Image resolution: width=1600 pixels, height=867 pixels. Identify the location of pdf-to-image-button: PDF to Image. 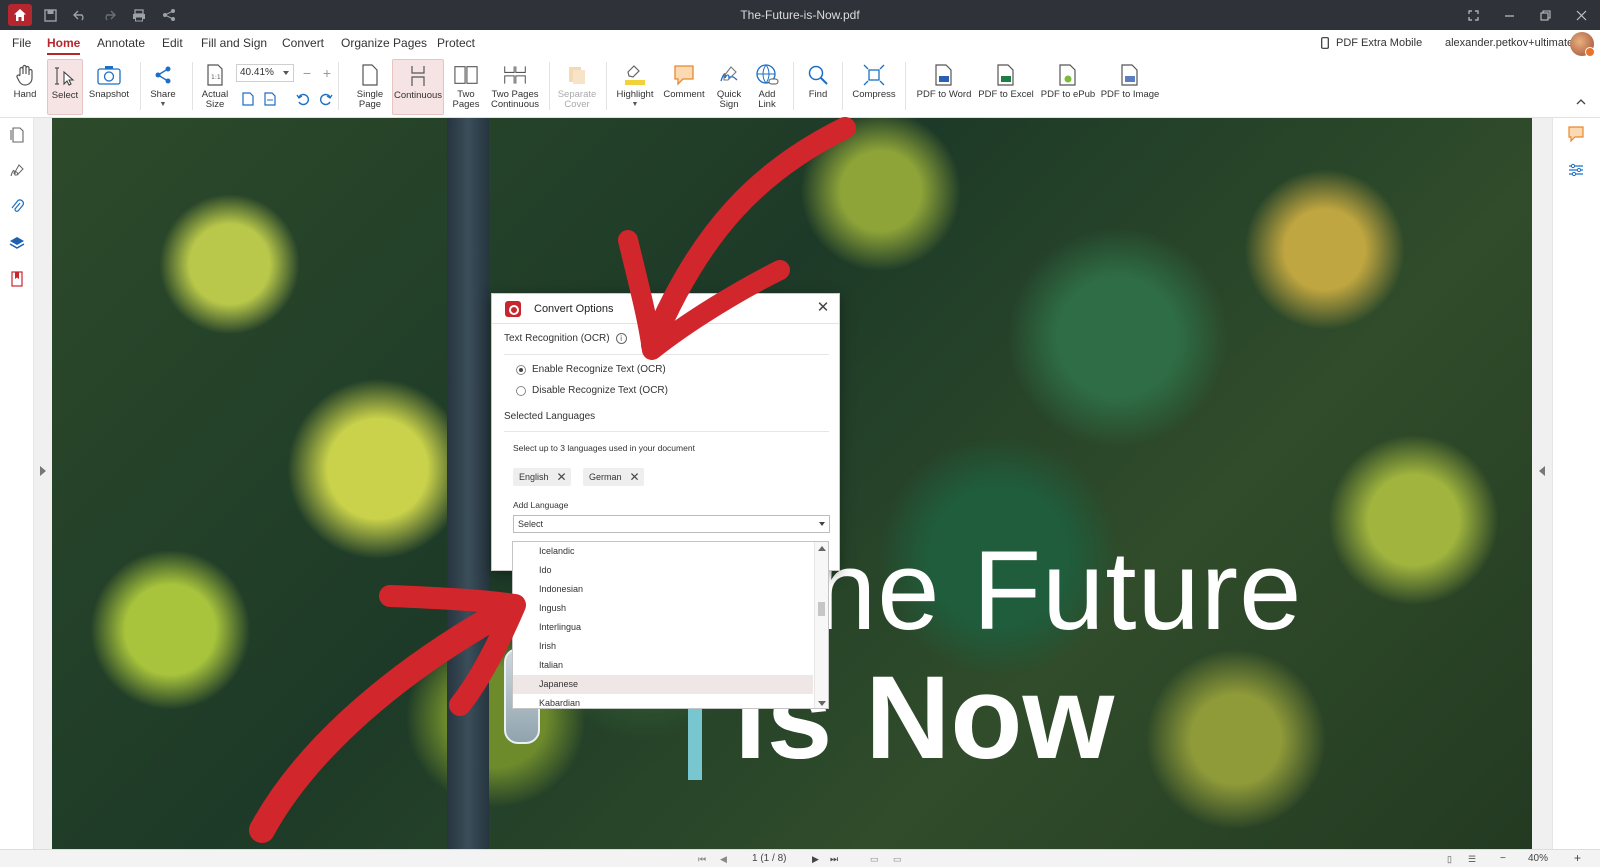
(1130, 87).